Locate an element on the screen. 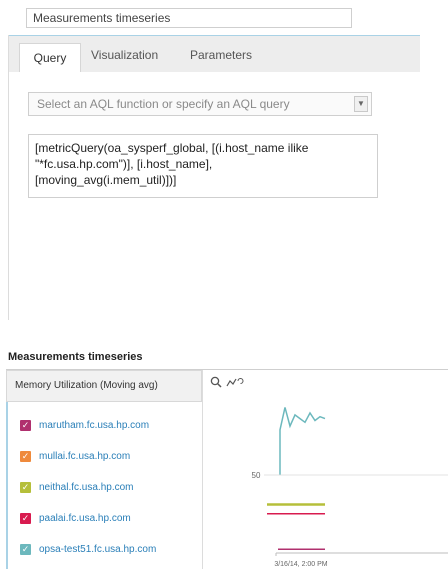 This screenshot has width=448, height=569. y-tick-label: 50 is located at coordinates (256, 475).